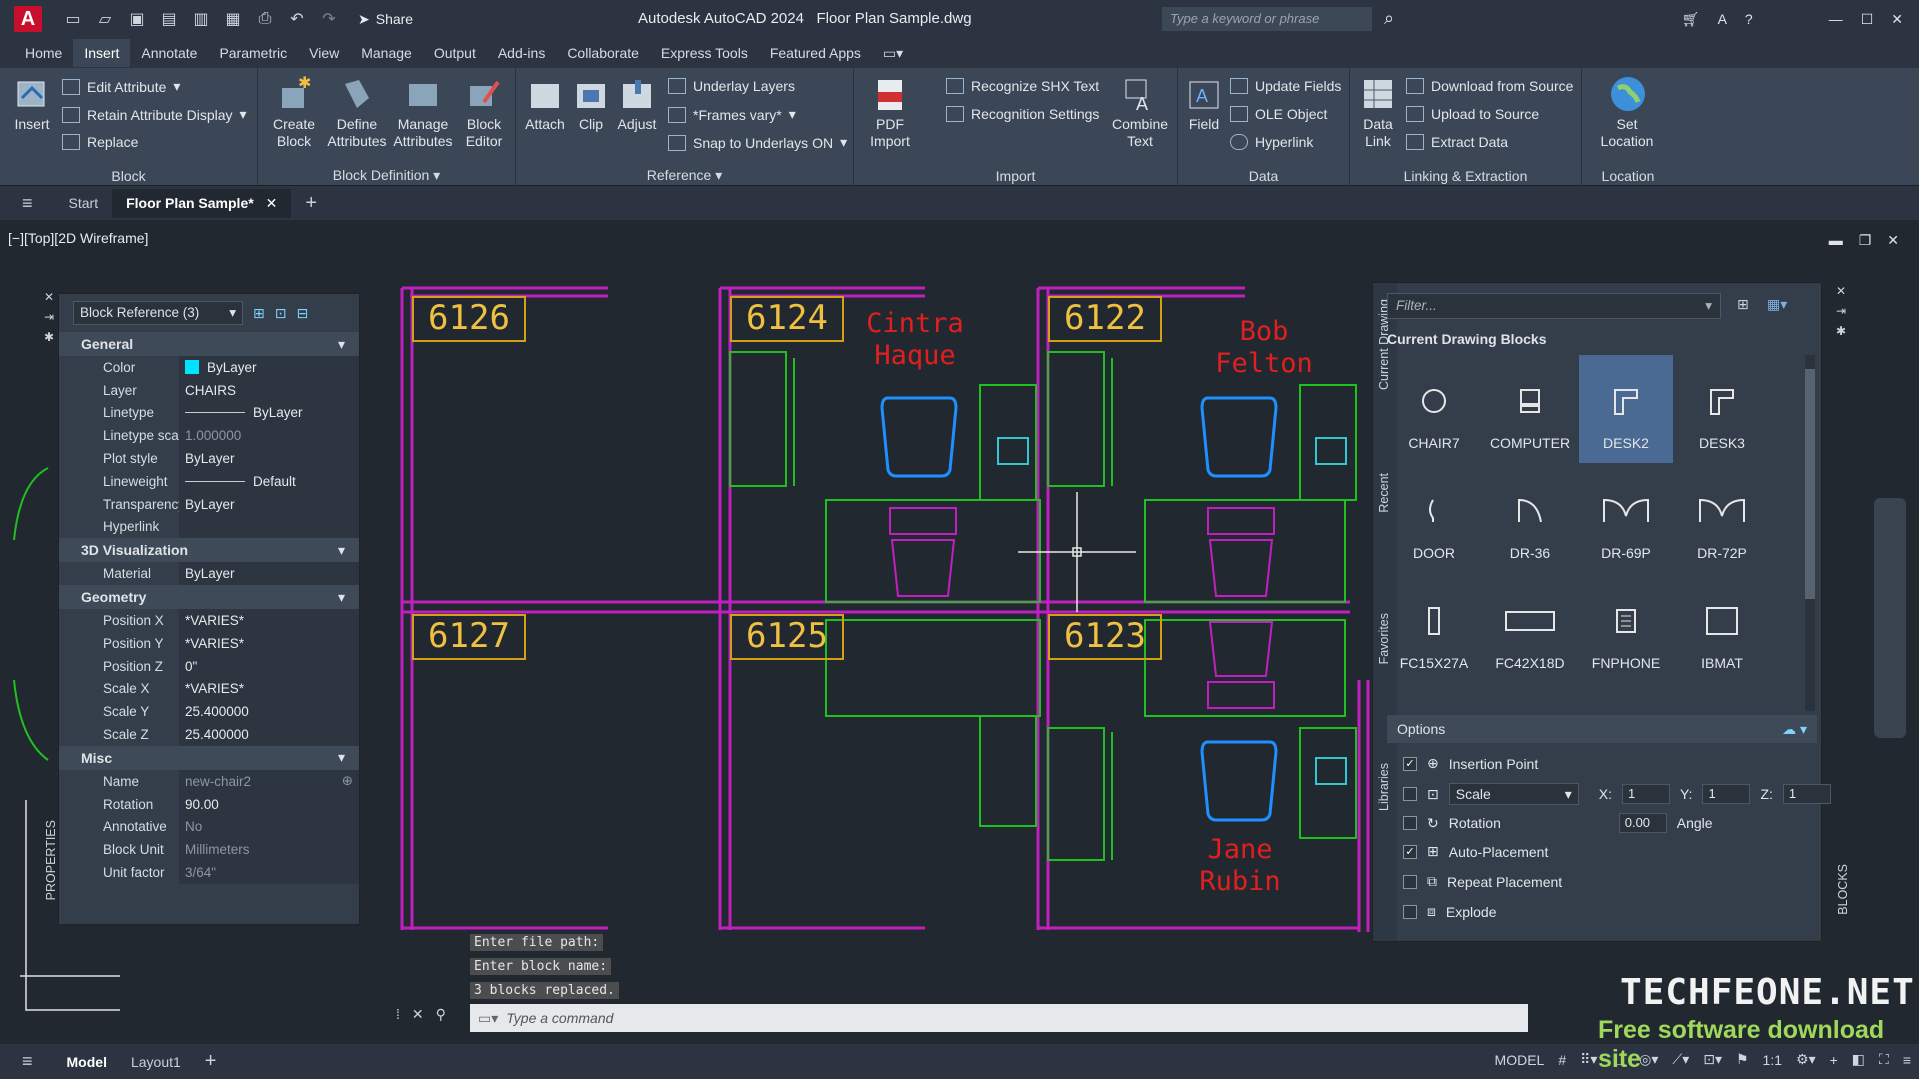  Describe the element at coordinates (1626, 629) in the screenshot. I see `block-item-fnphone: FNPHONE` at that location.